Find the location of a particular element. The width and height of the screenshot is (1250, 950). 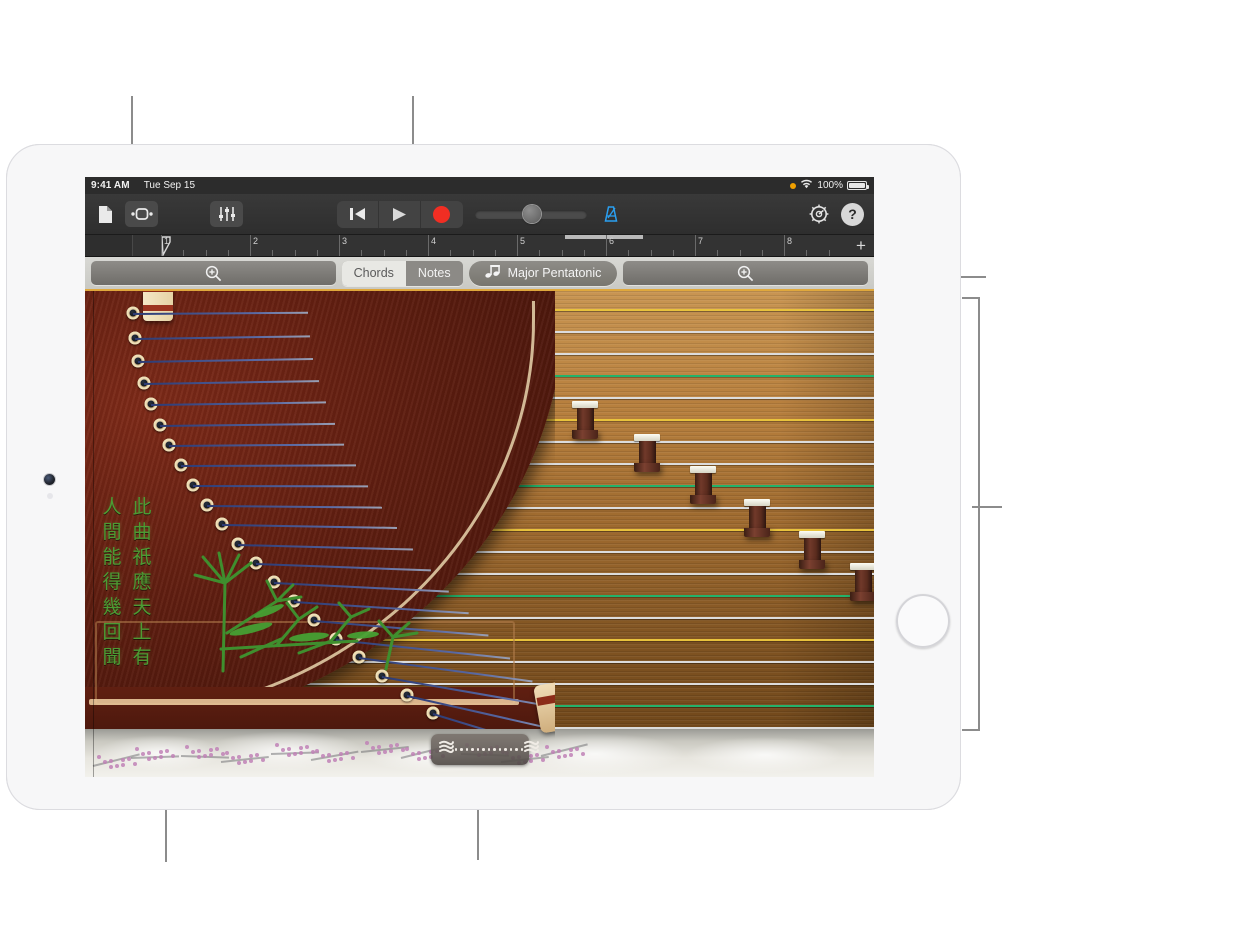

my-songs-document-icon is located at coordinates (105, 214).